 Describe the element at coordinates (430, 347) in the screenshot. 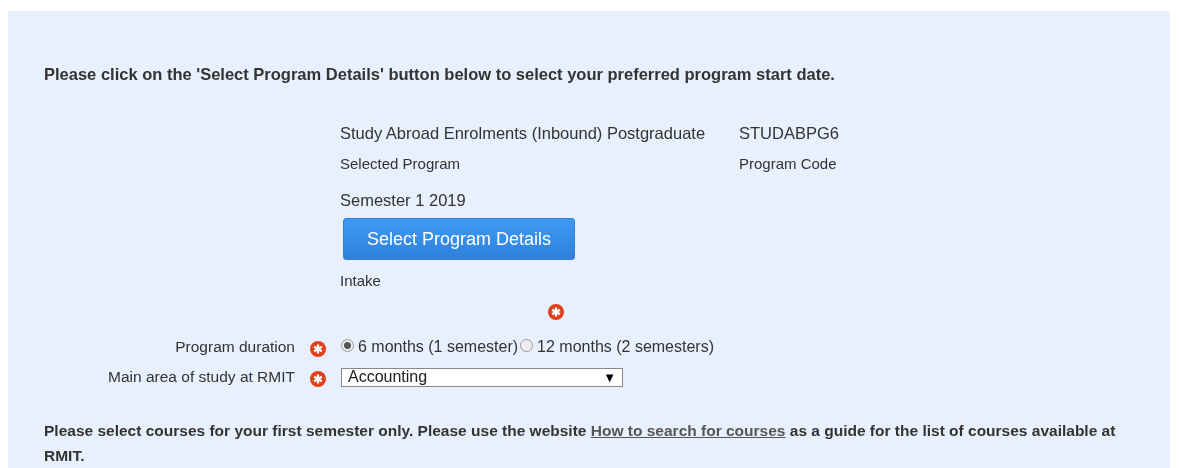

I see `radio-option: 6 months (1 semester)` at that location.